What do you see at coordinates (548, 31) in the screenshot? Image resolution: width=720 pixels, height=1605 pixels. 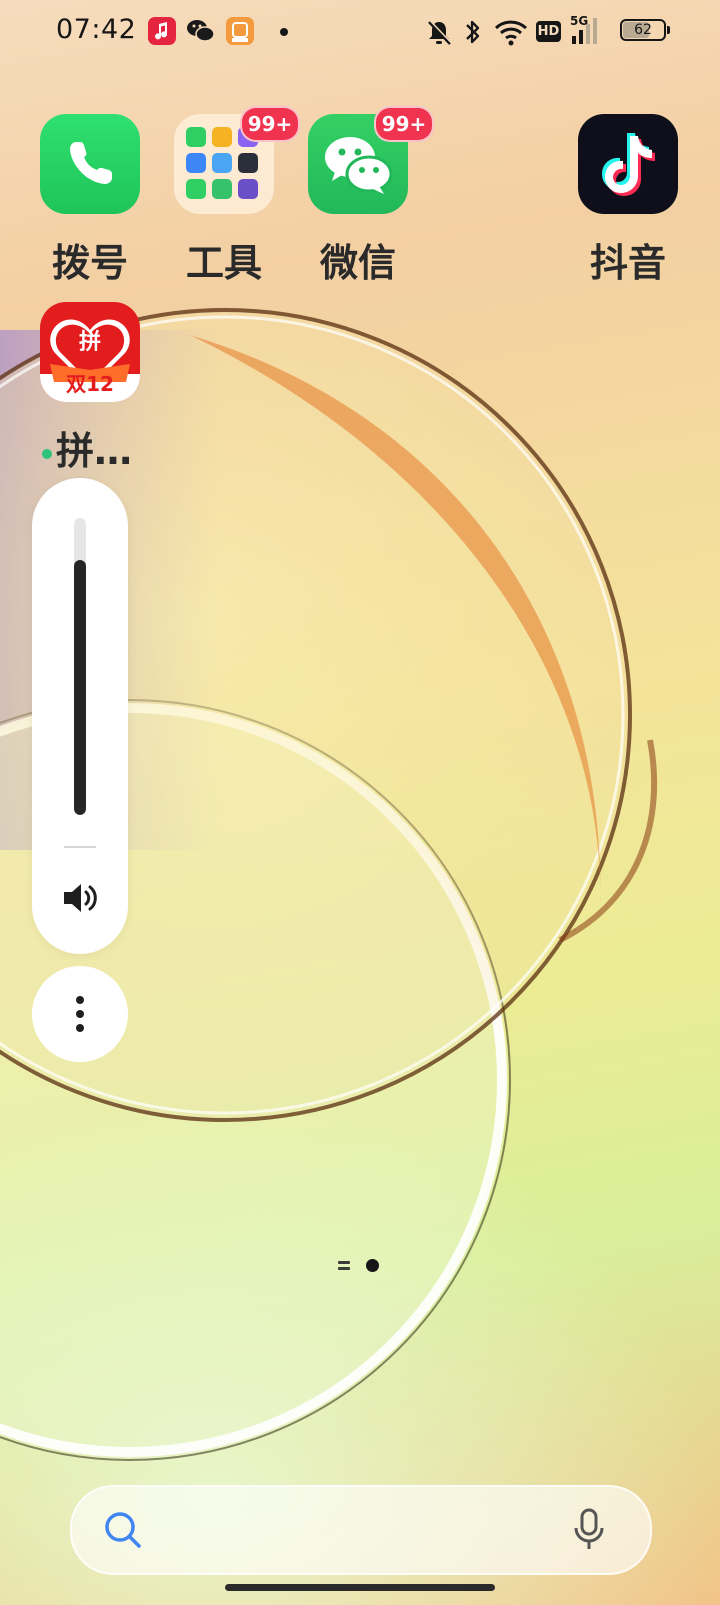 I see `hd-icon: HD` at bounding box center [548, 31].